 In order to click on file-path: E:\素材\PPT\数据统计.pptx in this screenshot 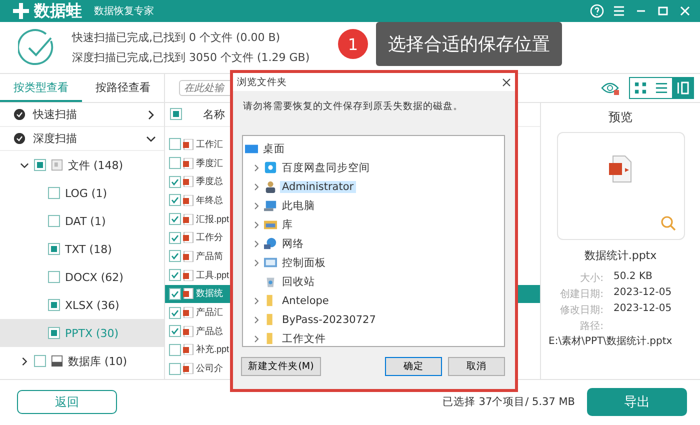, I will do `click(611, 341)`.